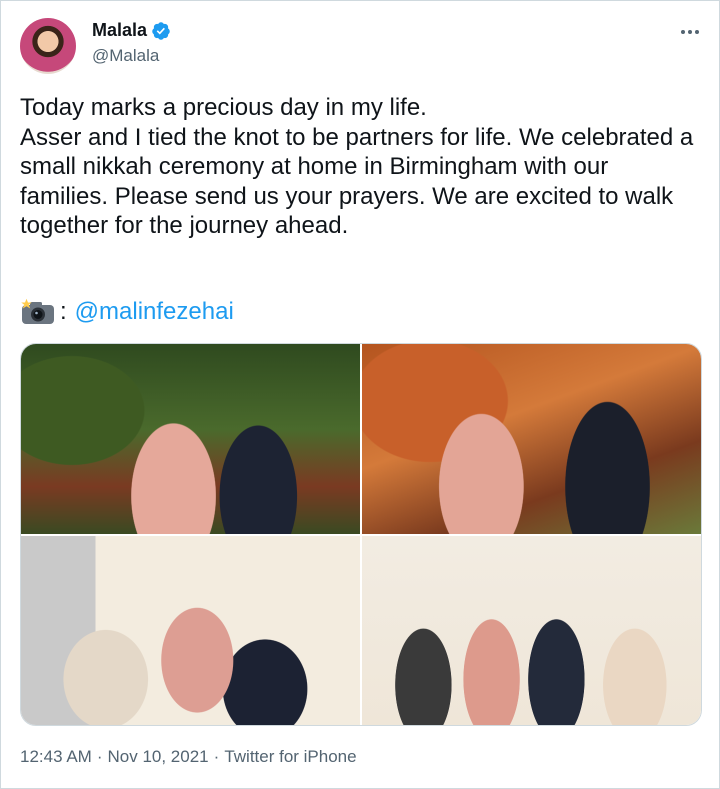 Image resolution: width=720 pixels, height=789 pixels. Describe the element at coordinates (154, 312) in the screenshot. I see `photographer-mention-link: @malinfezehai` at that location.